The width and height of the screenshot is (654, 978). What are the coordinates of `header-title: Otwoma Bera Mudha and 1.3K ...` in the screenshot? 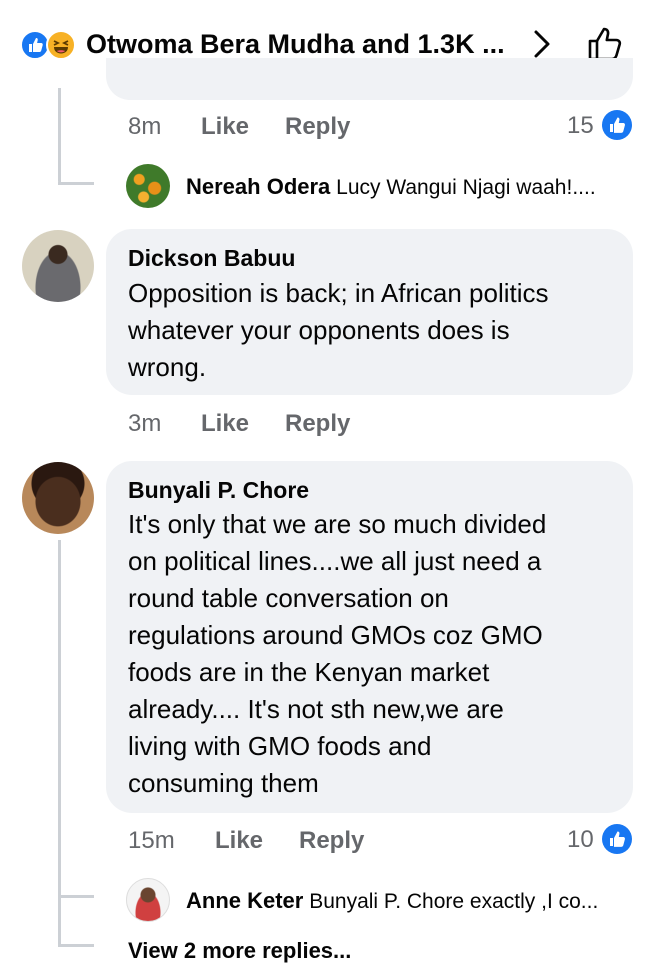 It's located at (295, 44).